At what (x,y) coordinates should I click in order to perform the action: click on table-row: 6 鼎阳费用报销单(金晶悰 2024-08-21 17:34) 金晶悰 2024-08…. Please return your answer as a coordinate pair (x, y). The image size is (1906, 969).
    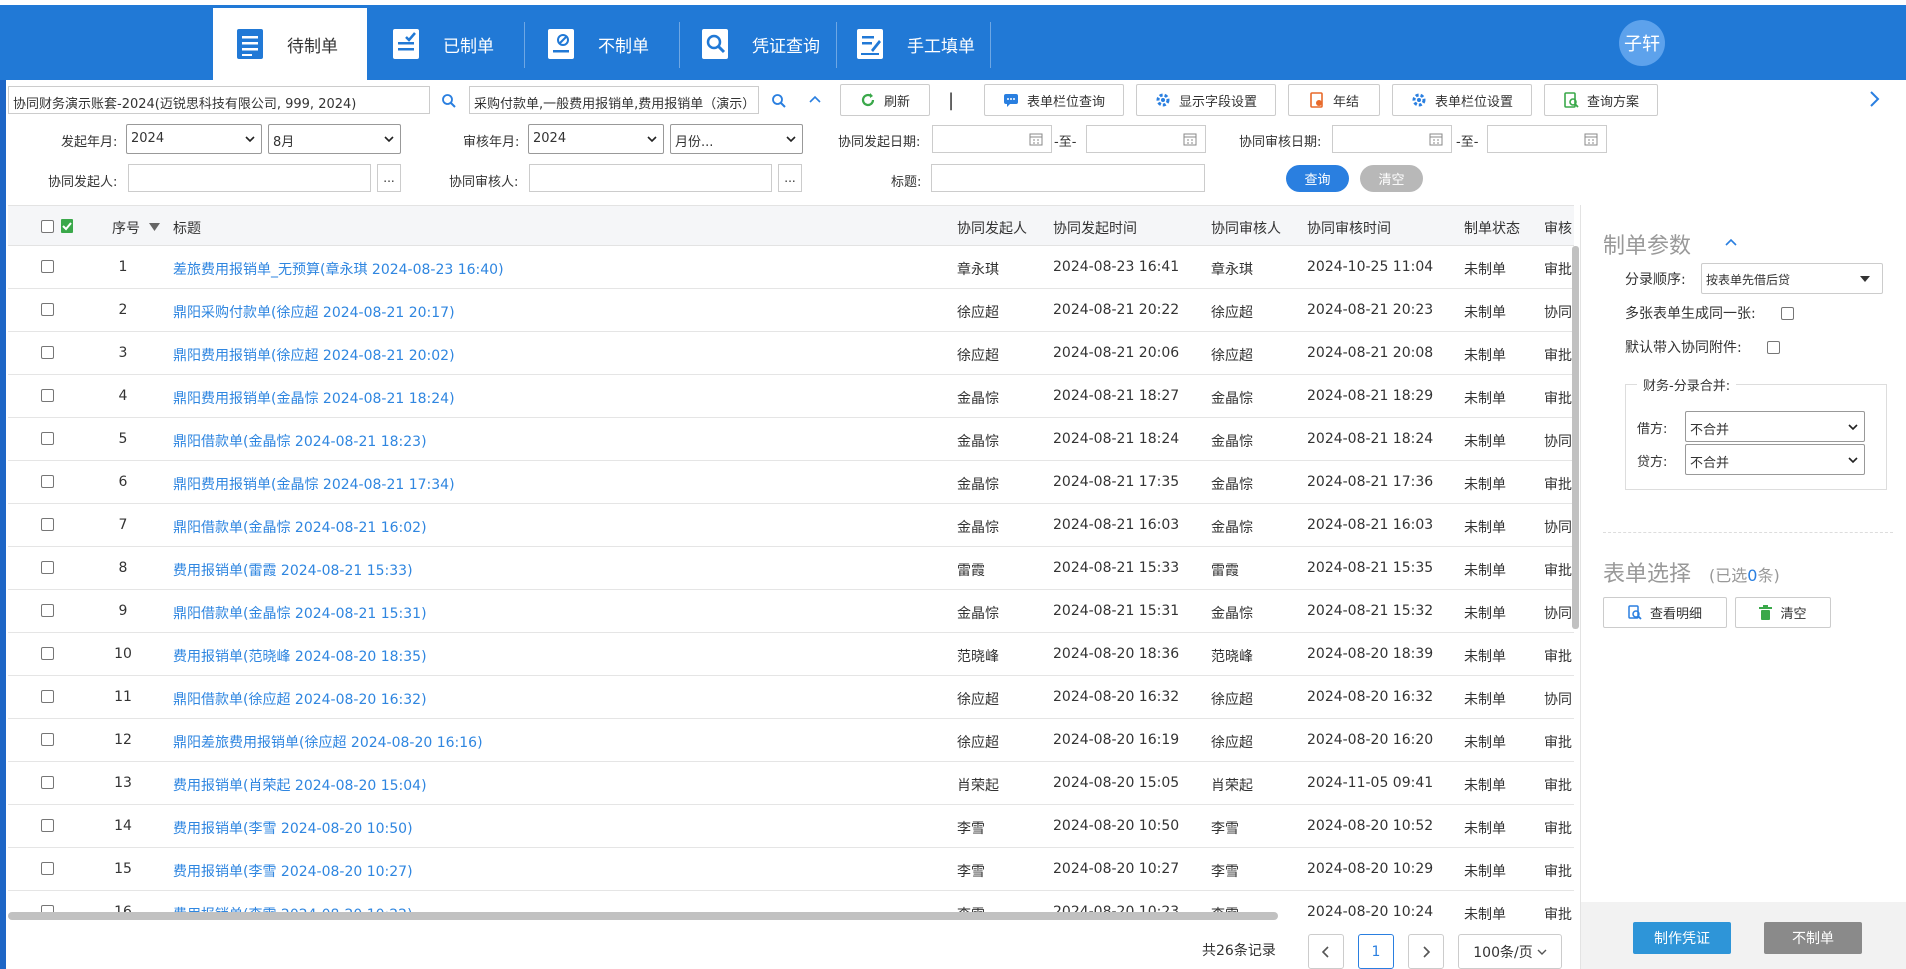
    Looking at the image, I should click on (791, 482).